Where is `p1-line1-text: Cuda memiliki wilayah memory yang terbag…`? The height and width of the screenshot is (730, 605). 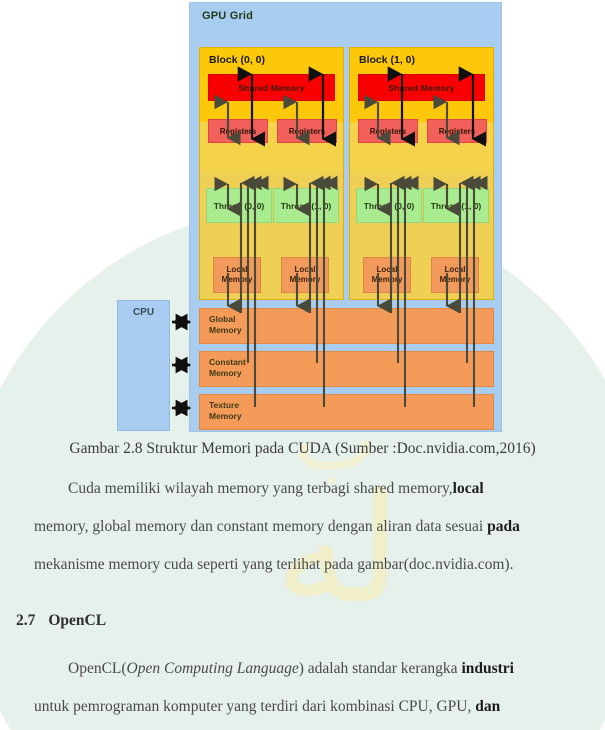
p1-line1-text: Cuda memiliki wilayah memory yang terbag… is located at coordinates (260, 488).